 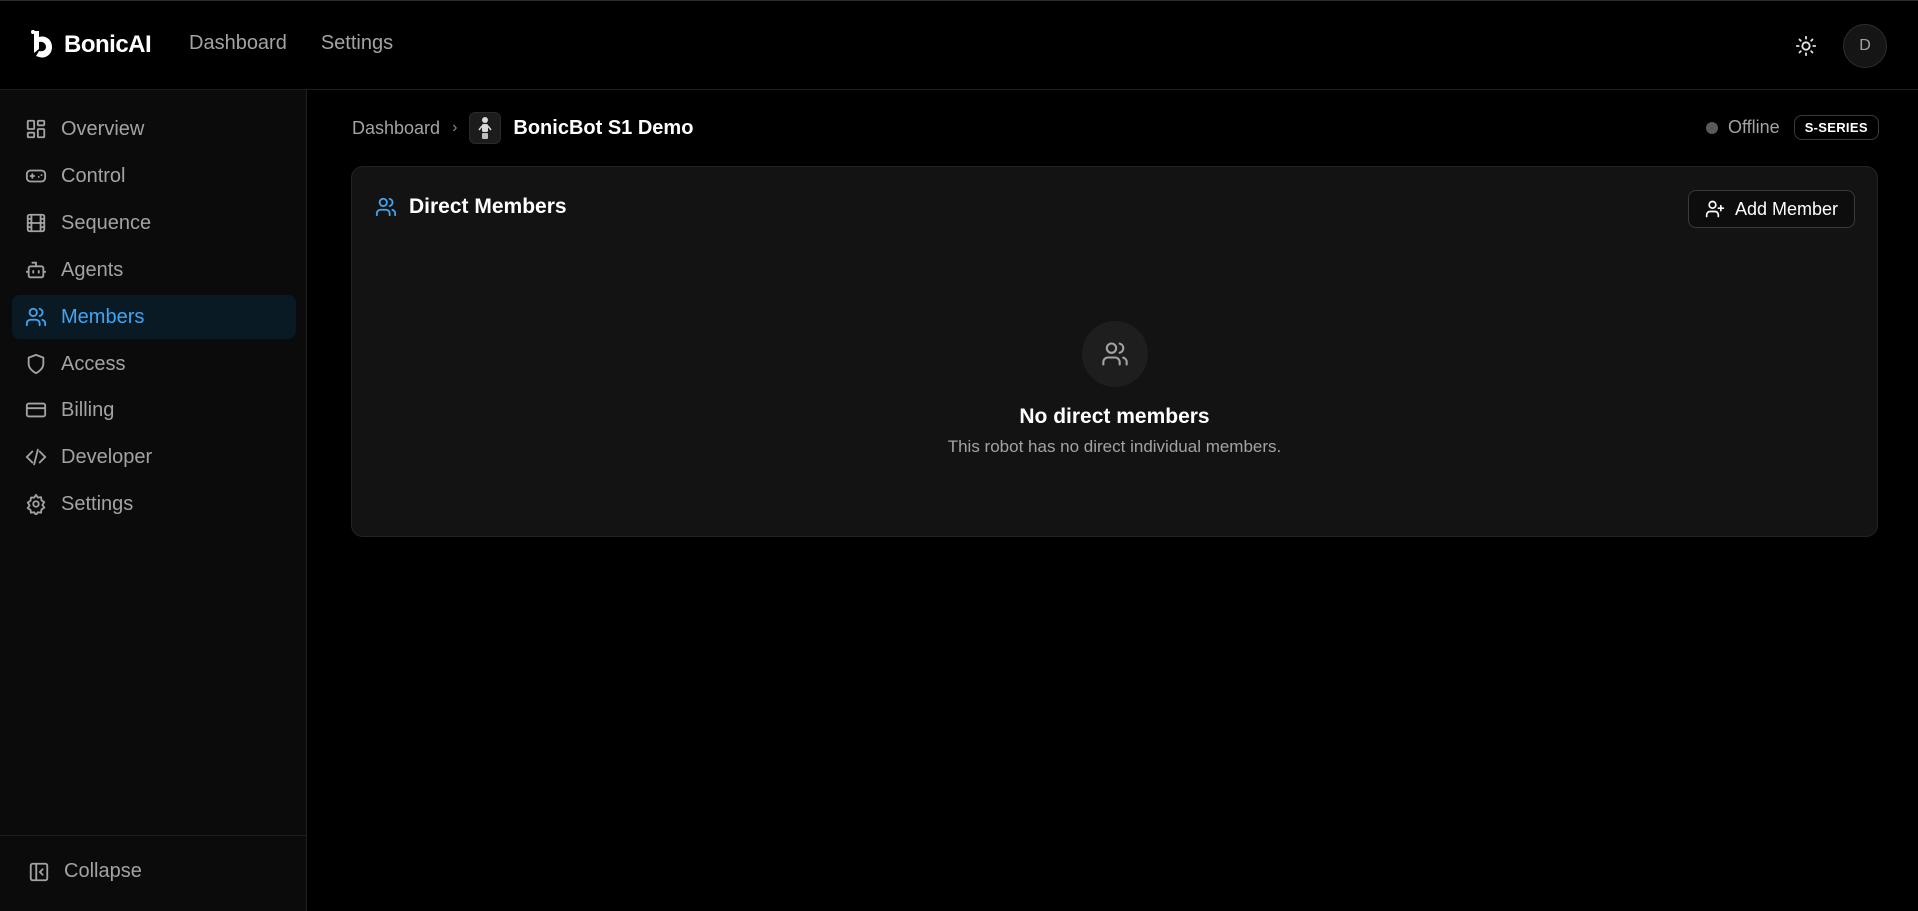 I want to click on credit-card-icon, so click(x=36, y=410).